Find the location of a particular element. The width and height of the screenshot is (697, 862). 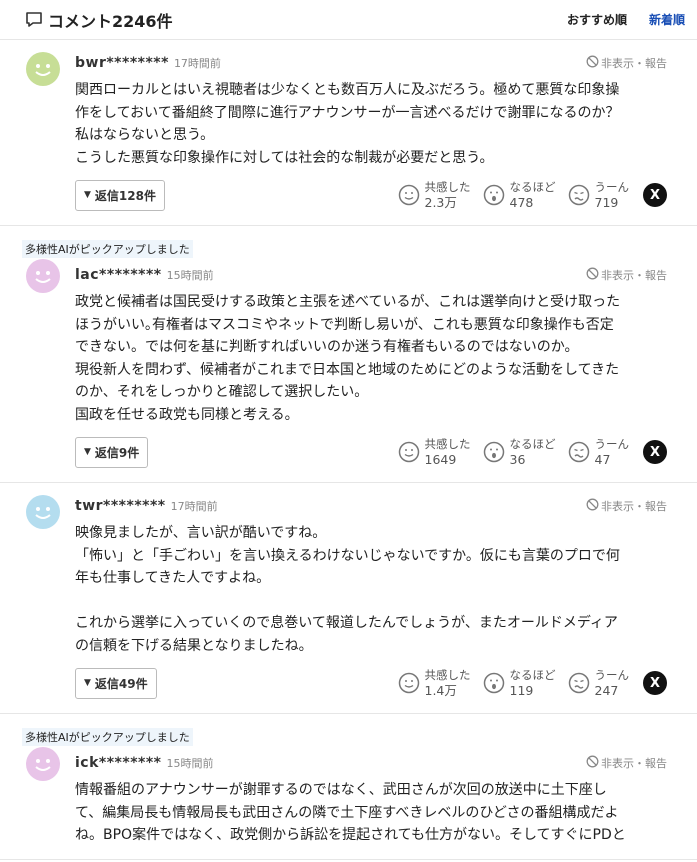

reaction-like-button: 共感した 1.4万 is located at coordinates (434, 683).